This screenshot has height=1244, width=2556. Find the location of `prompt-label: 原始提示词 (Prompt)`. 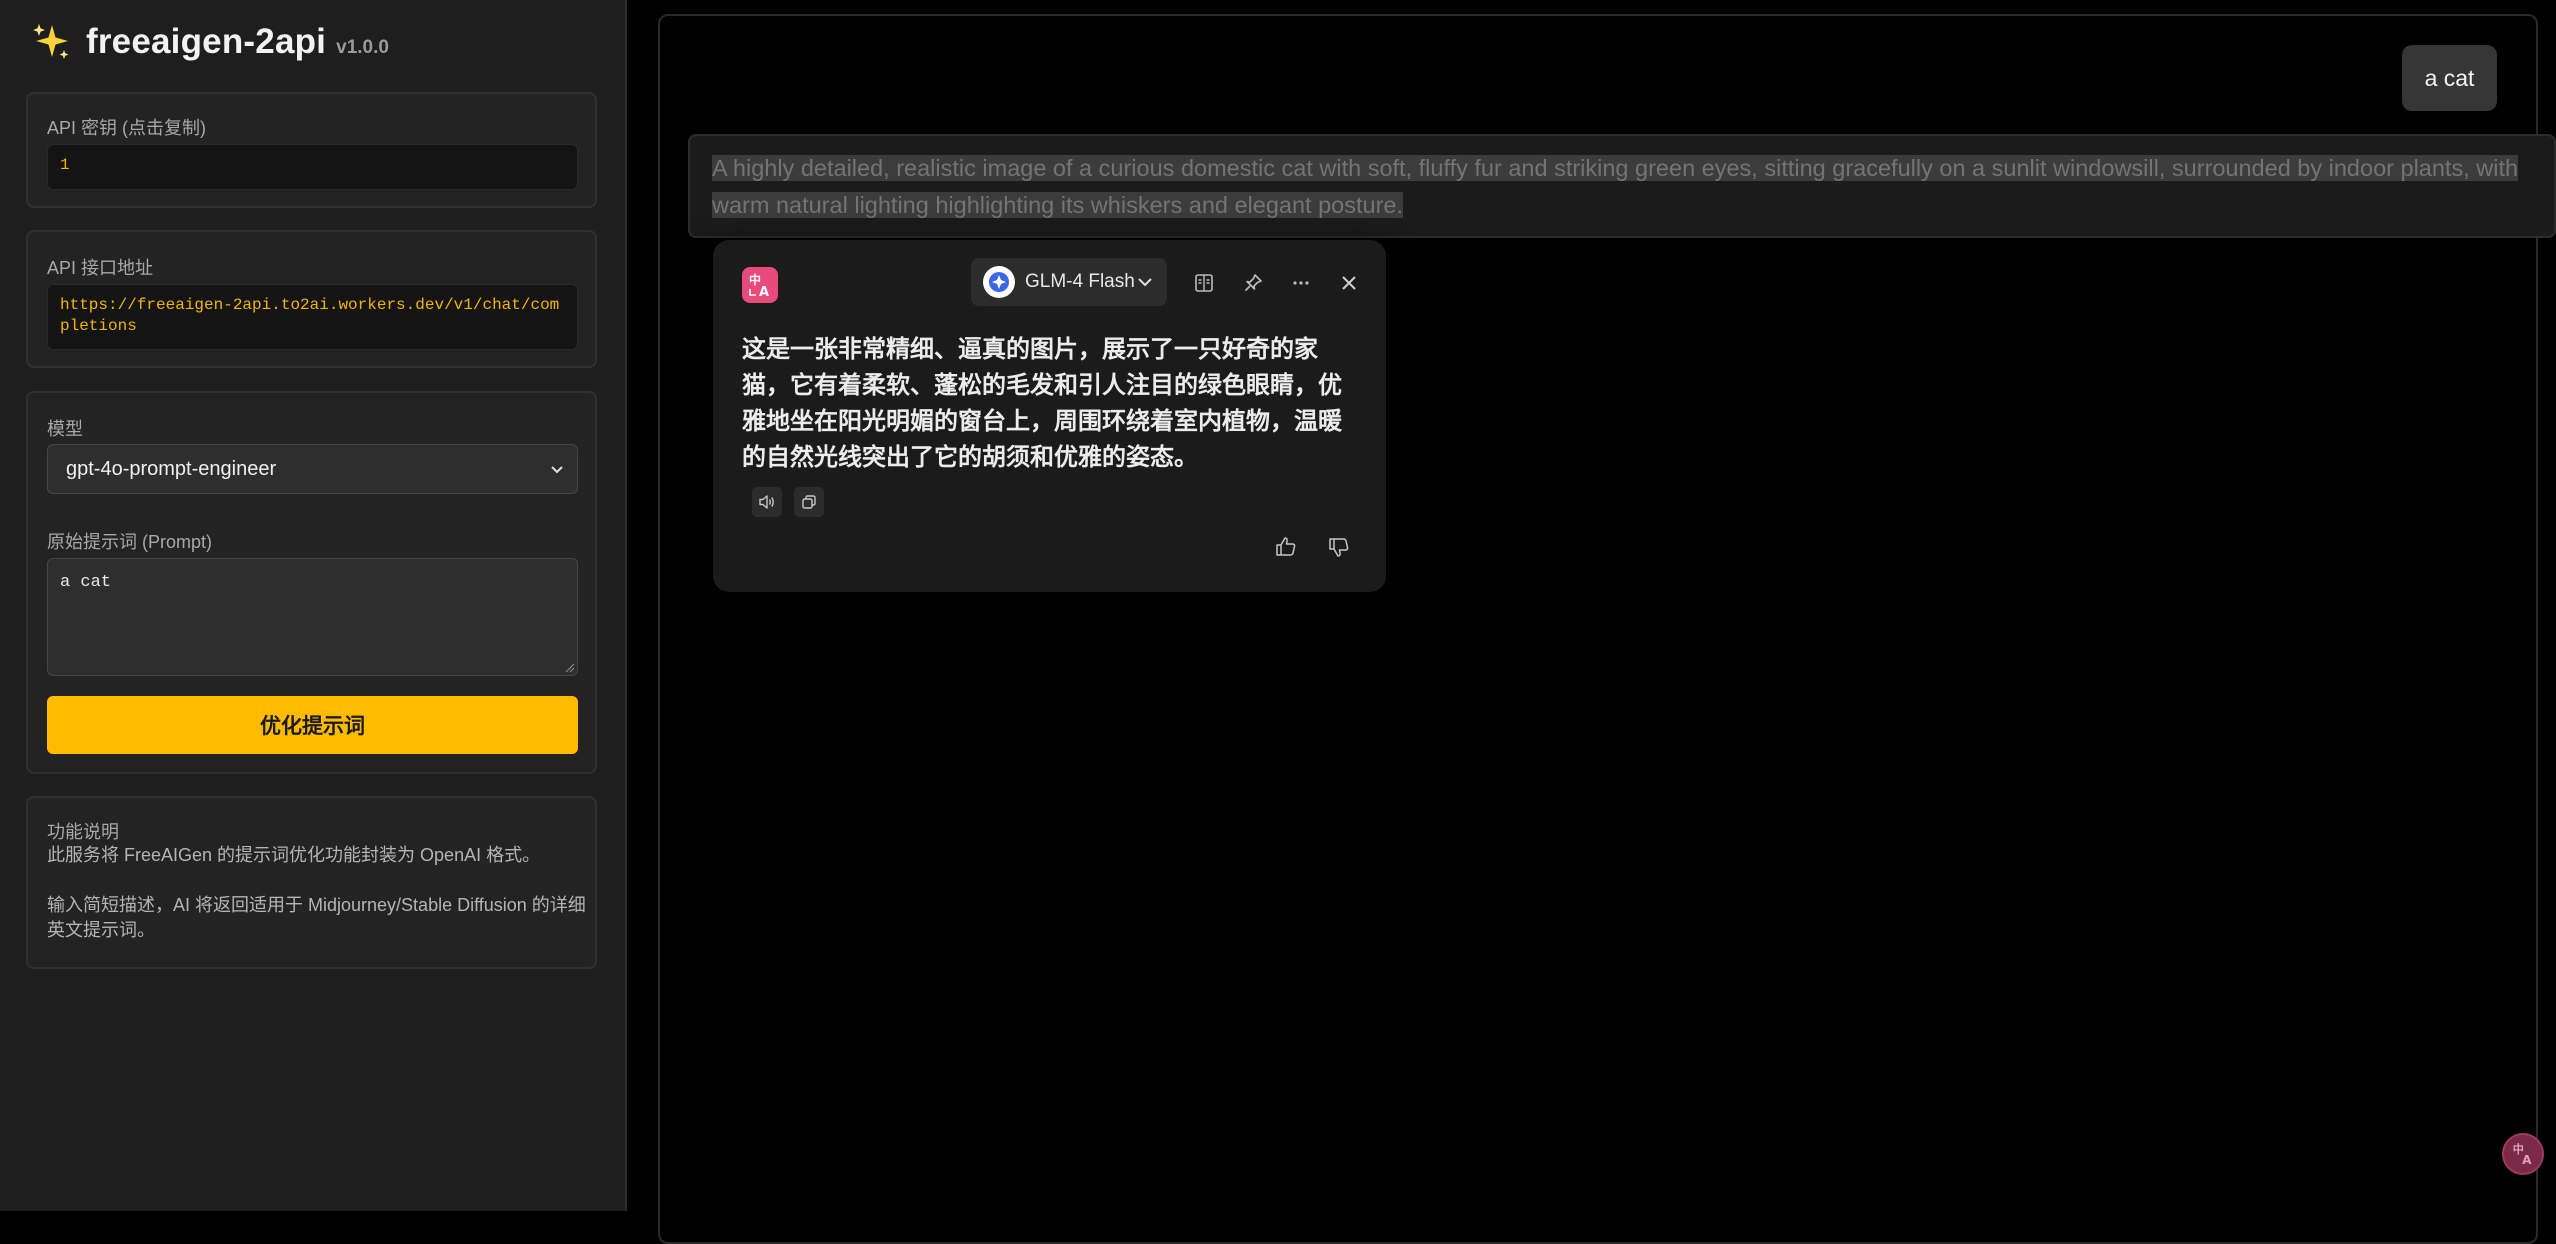

prompt-label: 原始提示词 (Prompt) is located at coordinates (130, 542).